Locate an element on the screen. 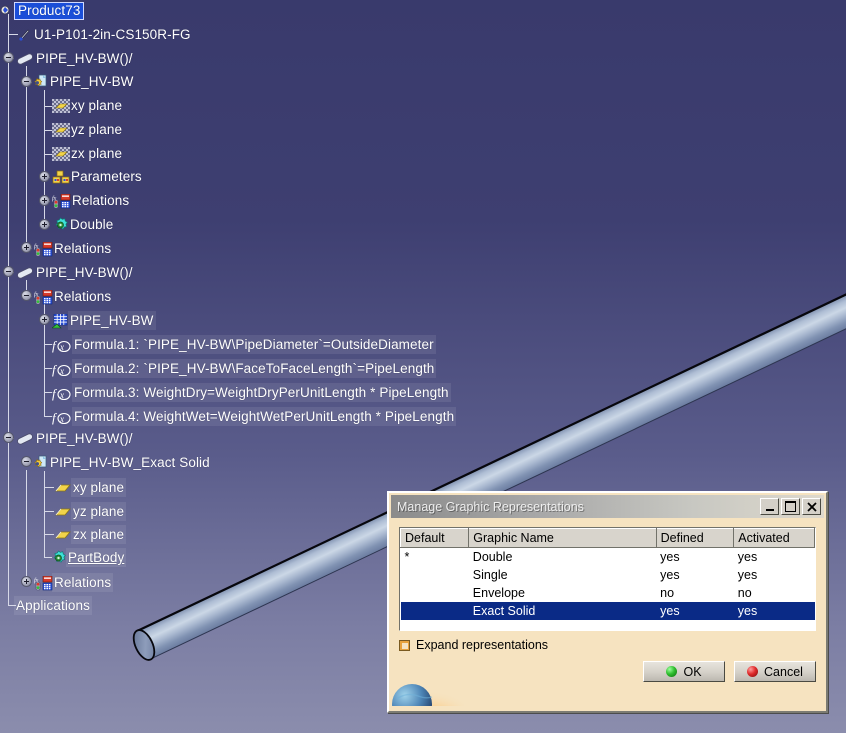 Image resolution: width=846 pixels, height=733 pixels. tree-node-label: PIPE_HV-BW is located at coordinates (92, 81).